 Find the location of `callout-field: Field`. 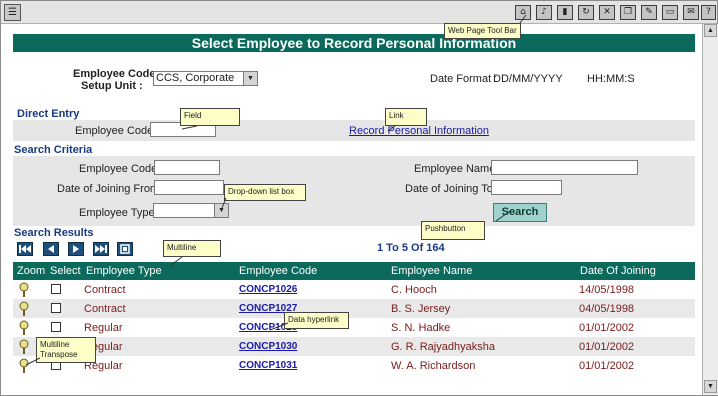

callout-field: Field is located at coordinates (210, 117).